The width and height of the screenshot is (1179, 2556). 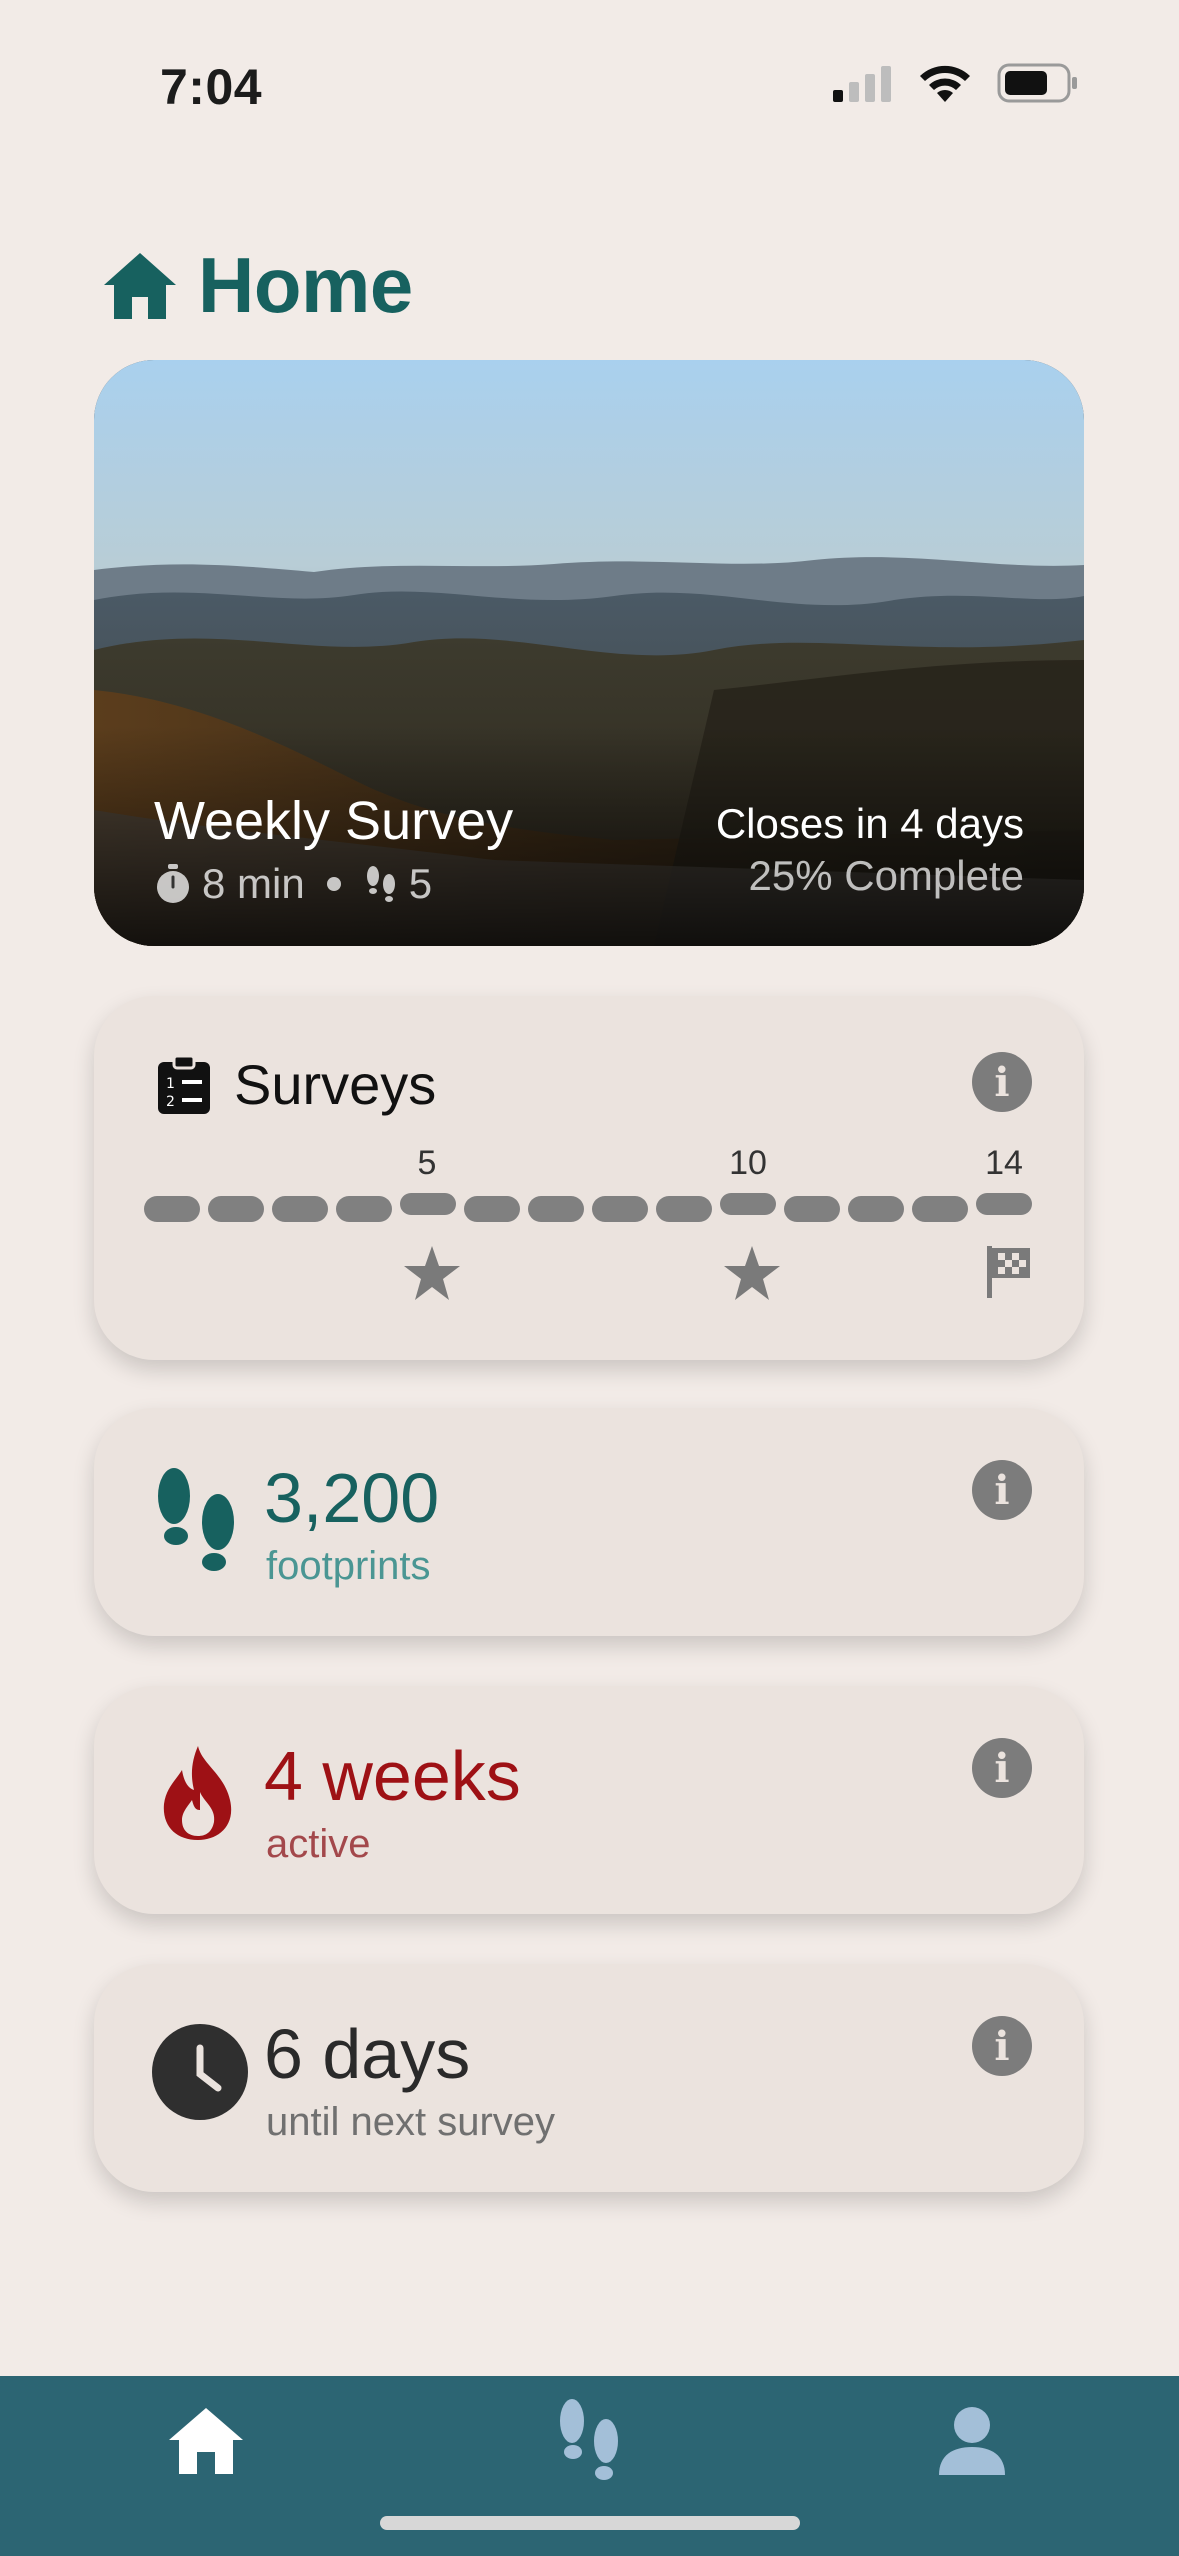 What do you see at coordinates (588, 1208) in the screenshot?
I see `survey-progress-track` at bounding box center [588, 1208].